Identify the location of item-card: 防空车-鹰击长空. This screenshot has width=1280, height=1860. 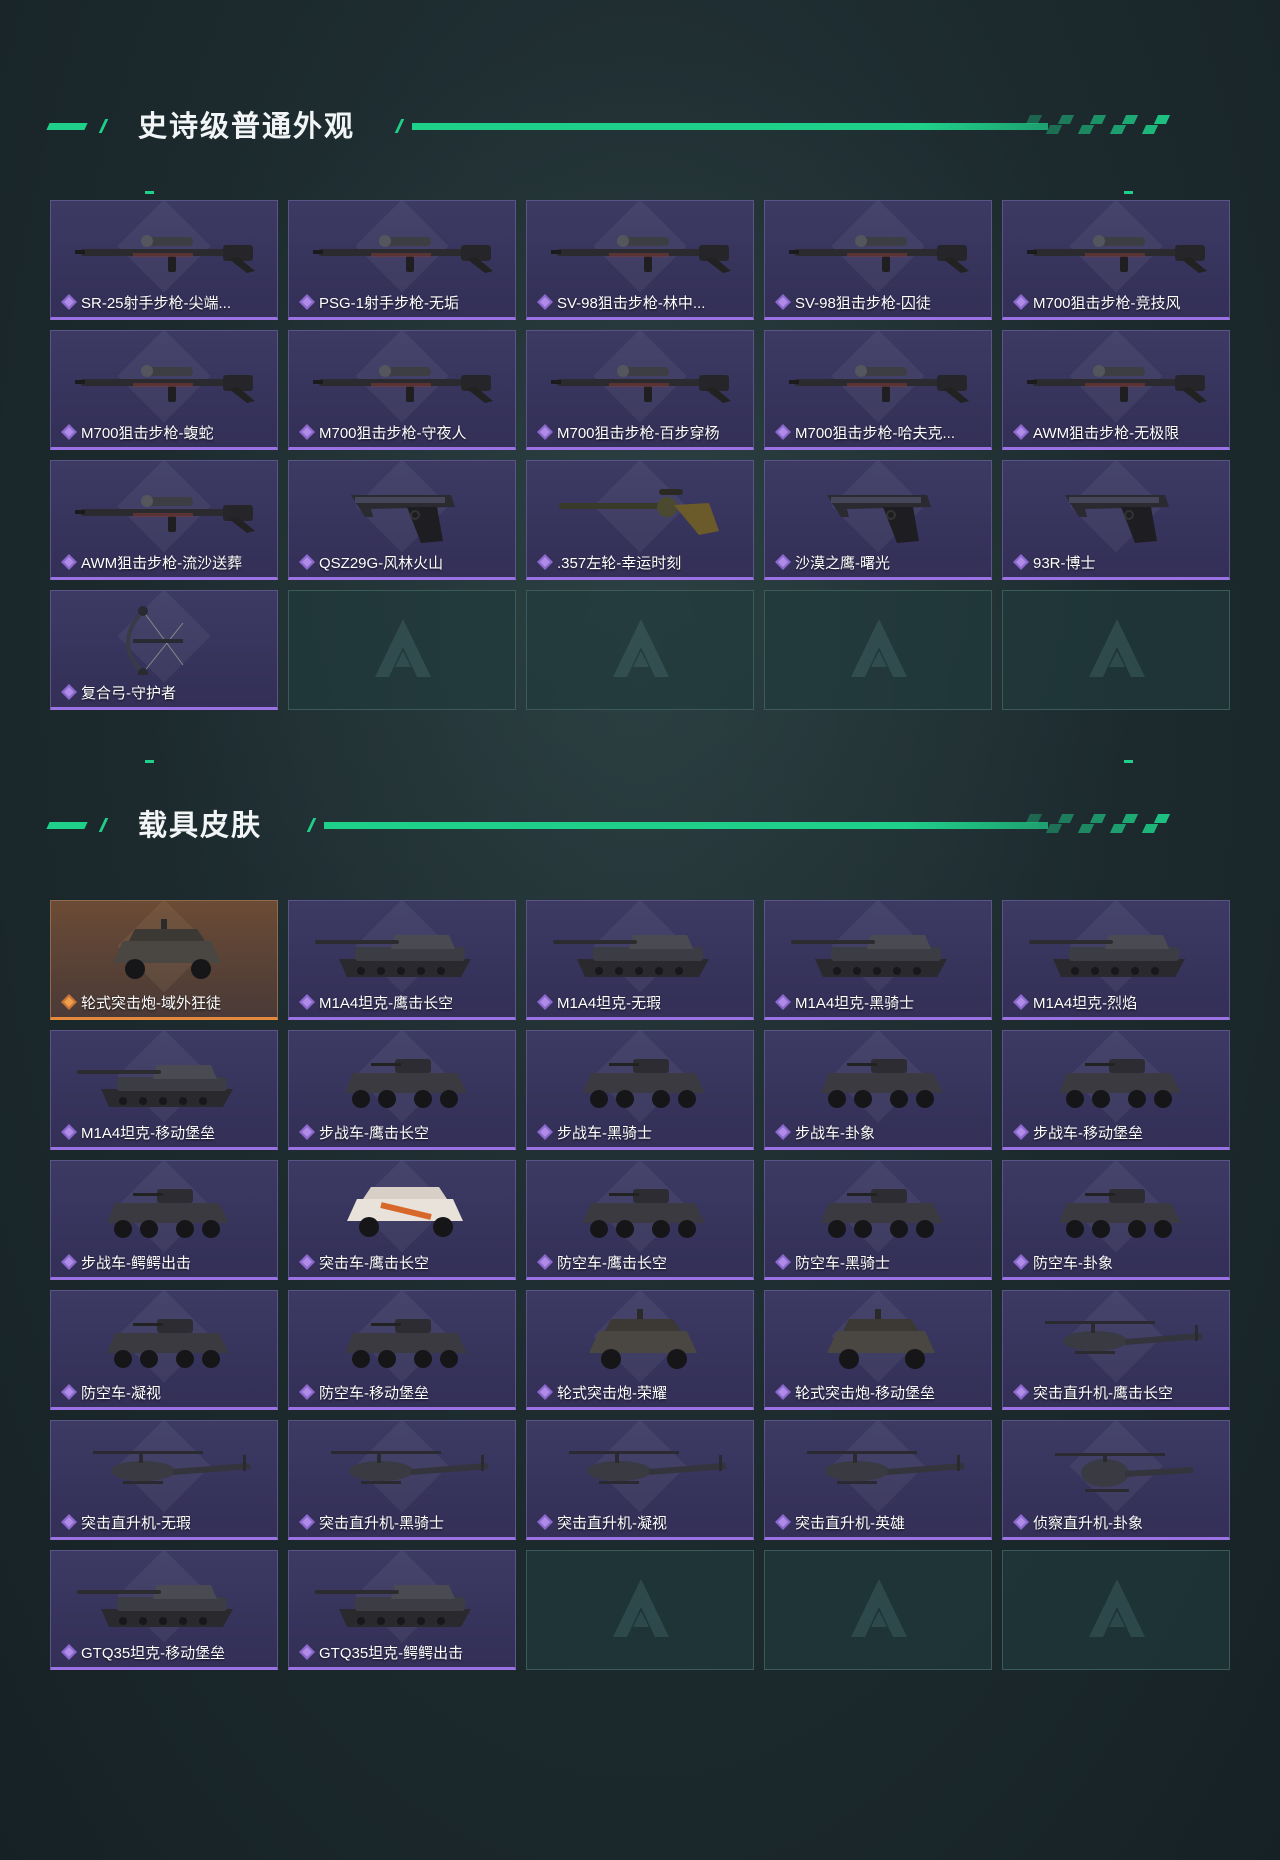
(640, 1220).